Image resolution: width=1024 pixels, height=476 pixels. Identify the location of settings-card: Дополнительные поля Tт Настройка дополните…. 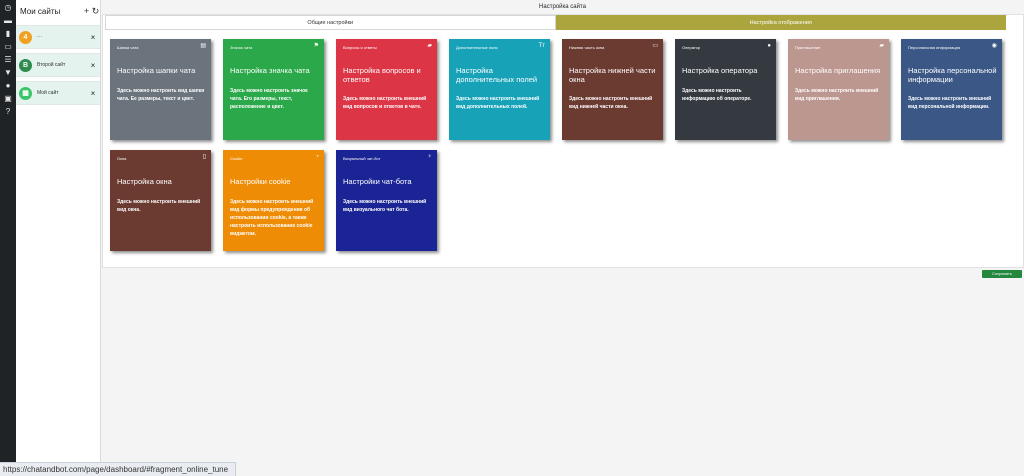
(499, 89).